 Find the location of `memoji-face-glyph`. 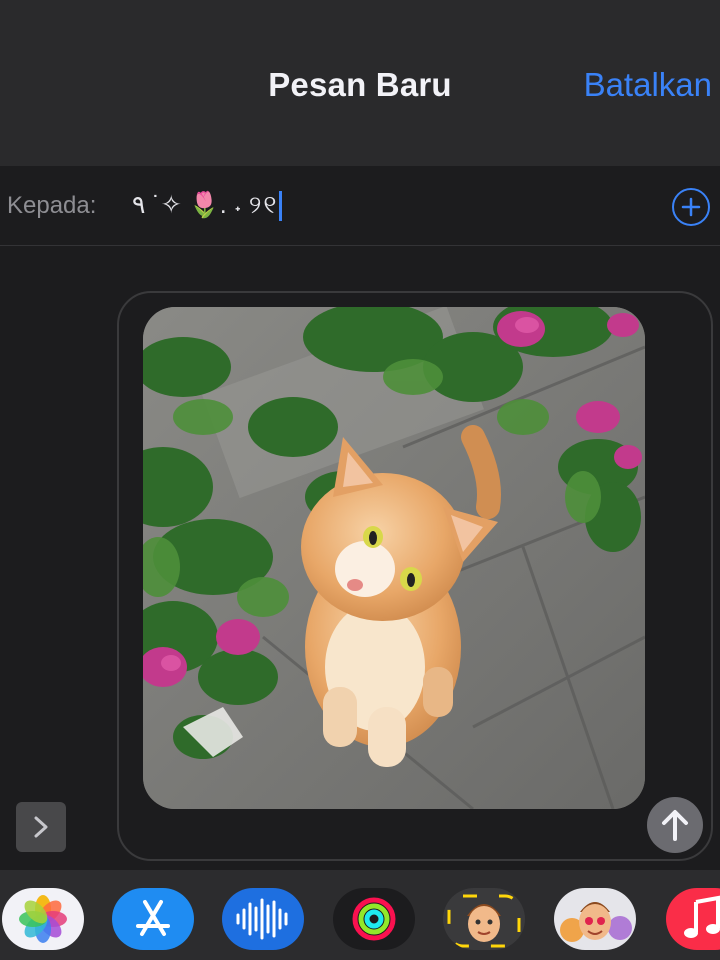

memoji-face-glyph is located at coordinates (484, 921).